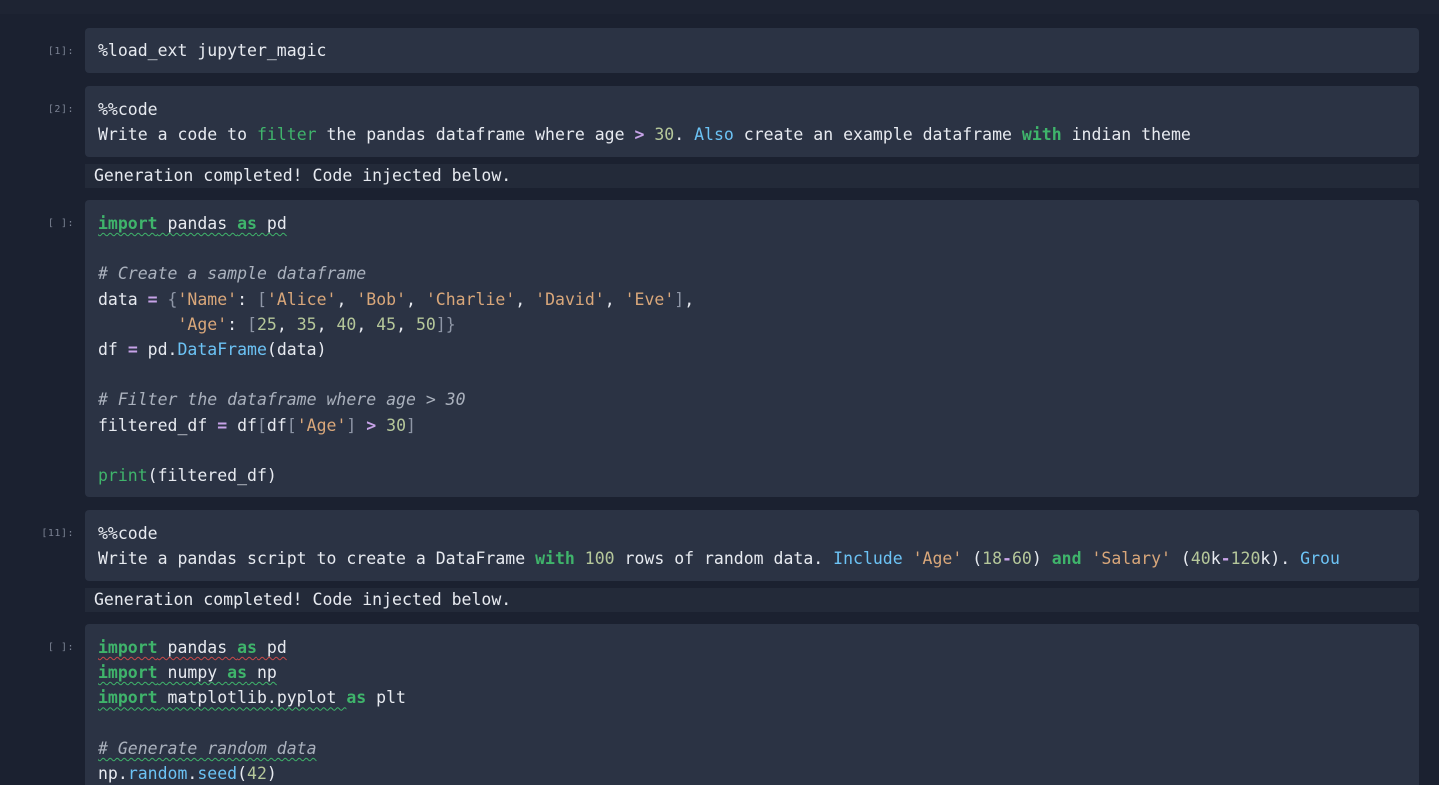 Image resolution: width=1439 pixels, height=785 pixels. Describe the element at coordinates (222, 349) in the screenshot. I see `code-token: DataFrame` at that location.